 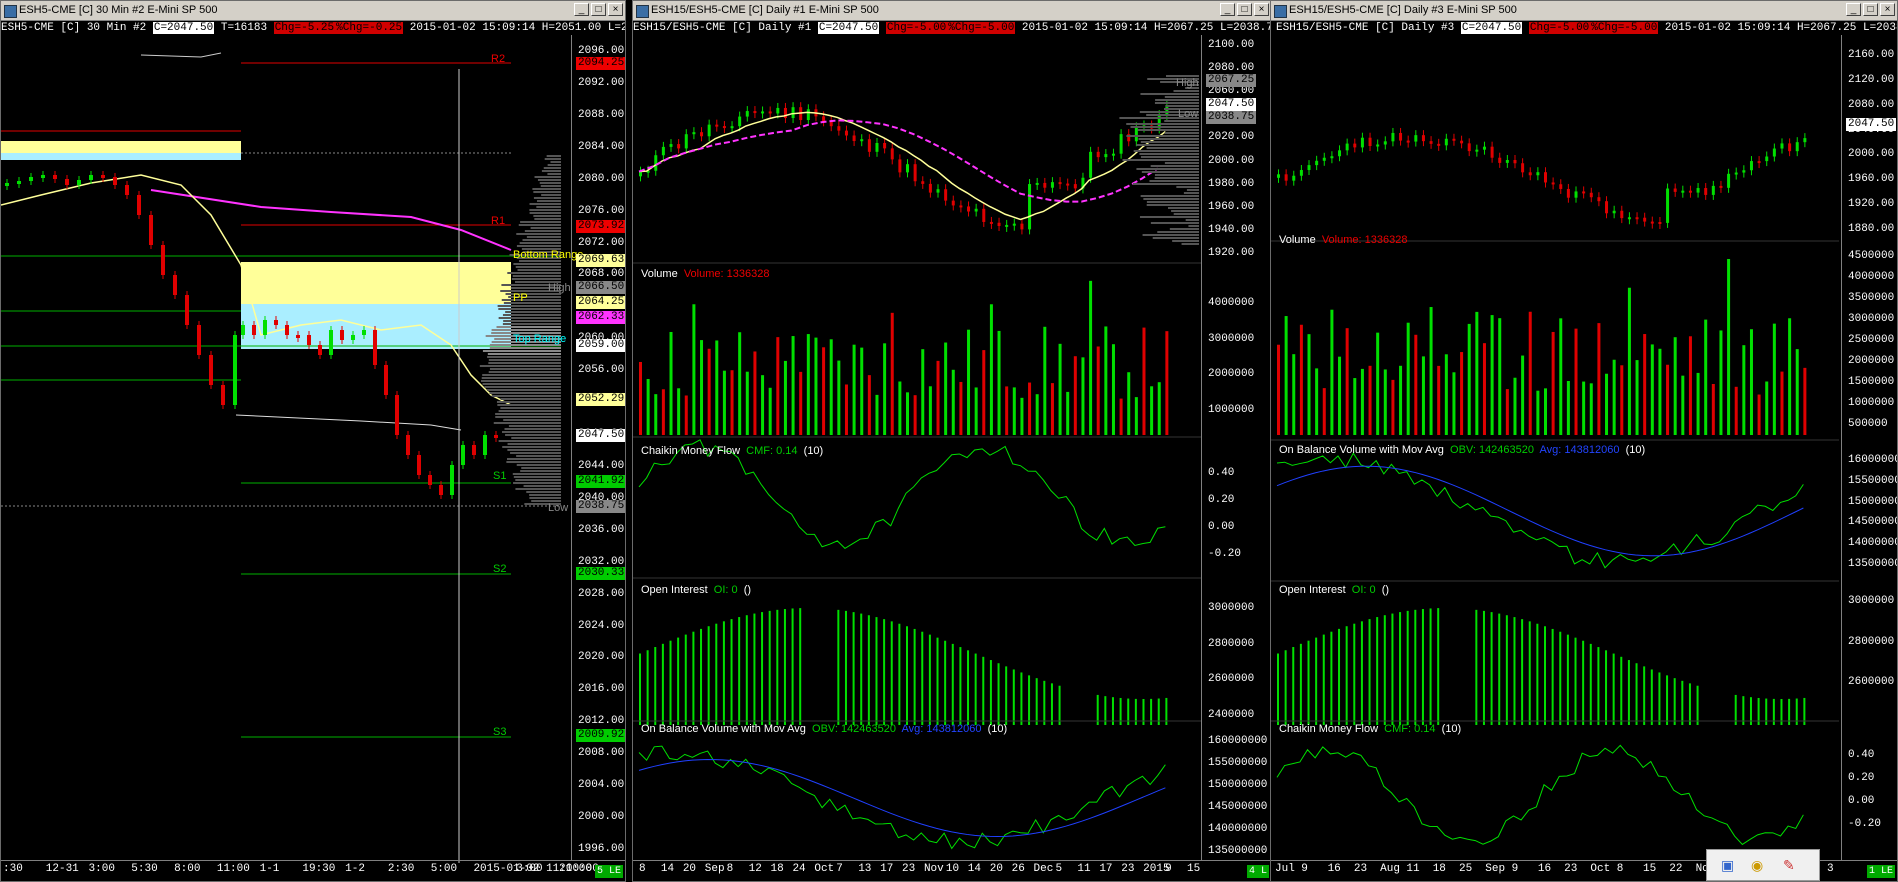 I want to click on high-price-tag: 2067.25, so click(x=1231, y=80).